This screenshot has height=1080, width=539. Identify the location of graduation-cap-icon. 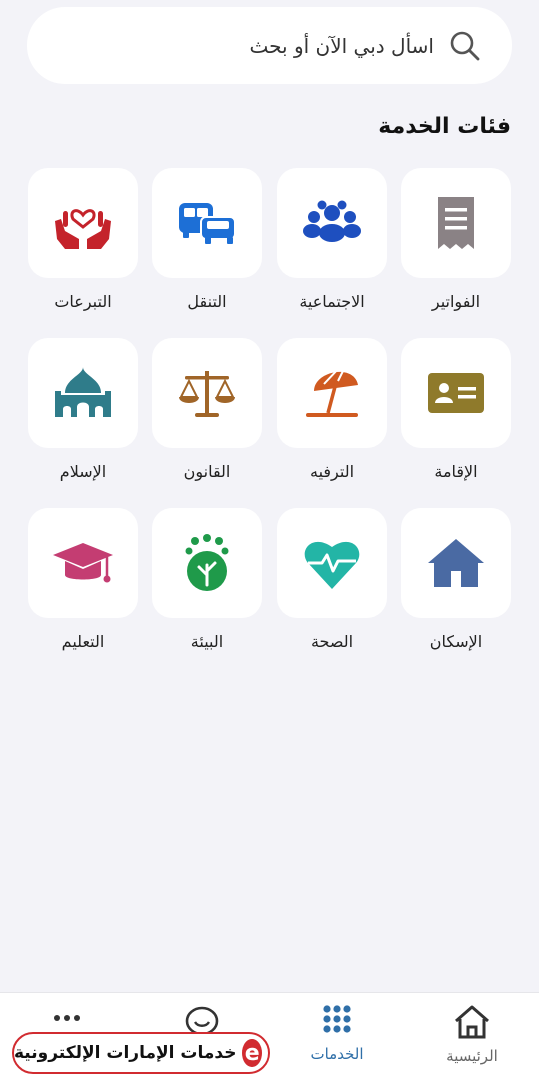
(83, 563).